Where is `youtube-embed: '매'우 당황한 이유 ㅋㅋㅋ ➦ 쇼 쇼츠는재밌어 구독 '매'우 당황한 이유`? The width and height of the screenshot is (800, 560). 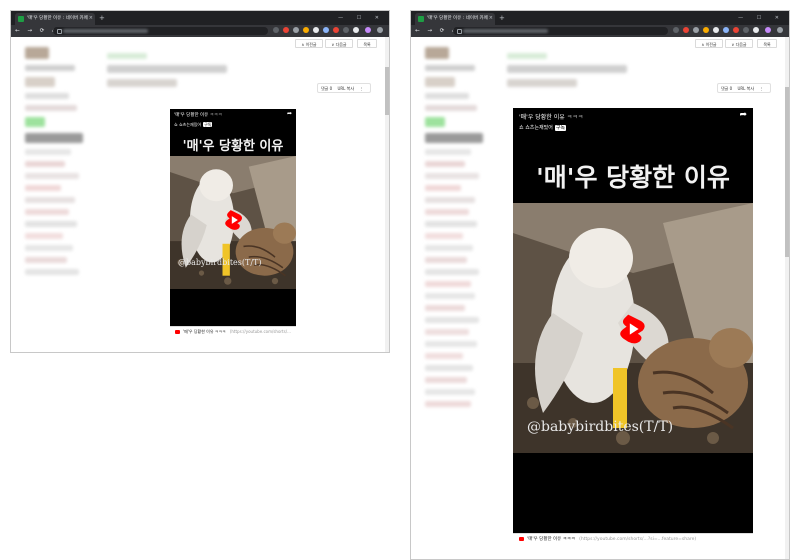
youtube-embed: '매'우 당황한 이유 ㅋㅋㅋ ➦ 쇼 쇼츠는재밌어 구독 '매'우 당황한 이유 is located at coordinates (233, 224).